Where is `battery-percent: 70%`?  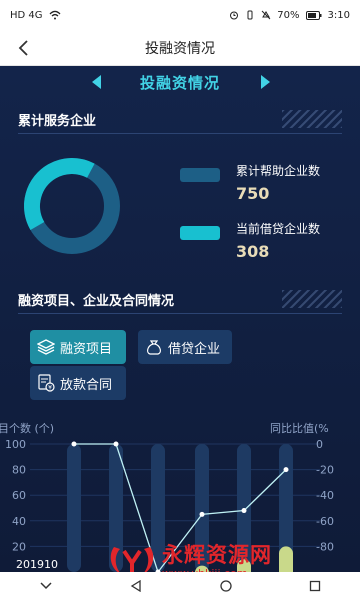
battery-percent: 70% is located at coordinates (288, 15).